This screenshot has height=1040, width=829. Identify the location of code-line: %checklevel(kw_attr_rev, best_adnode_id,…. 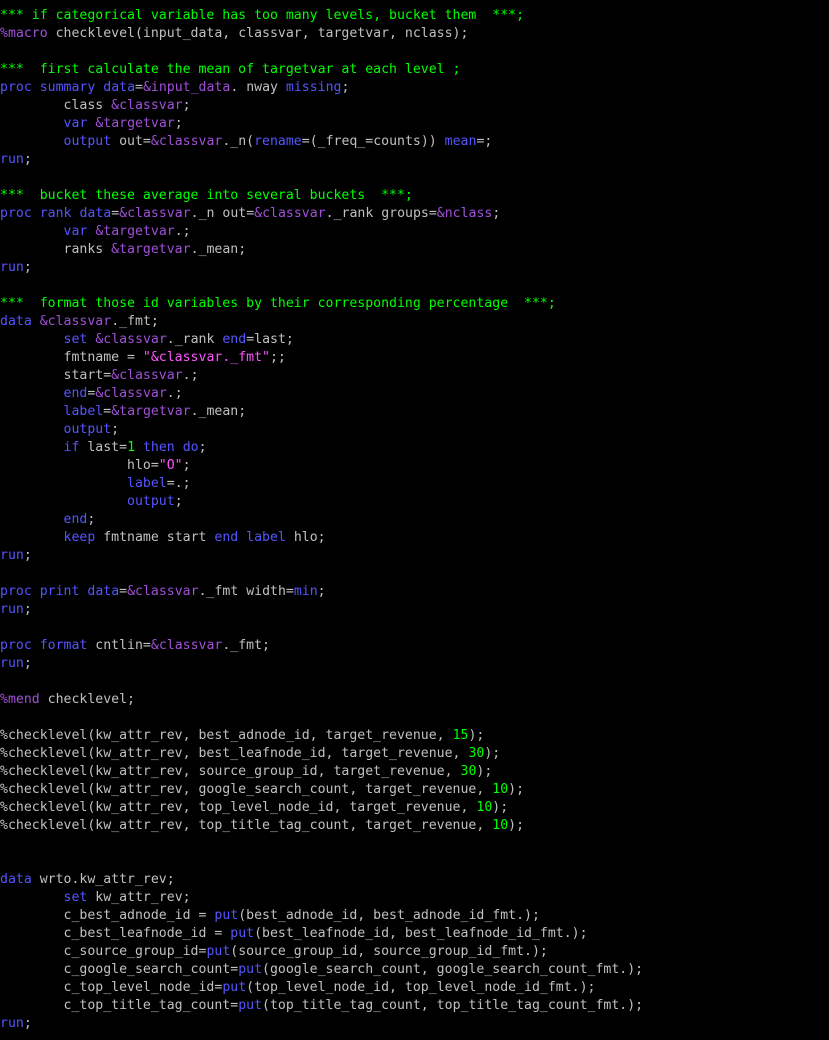
(414, 736).